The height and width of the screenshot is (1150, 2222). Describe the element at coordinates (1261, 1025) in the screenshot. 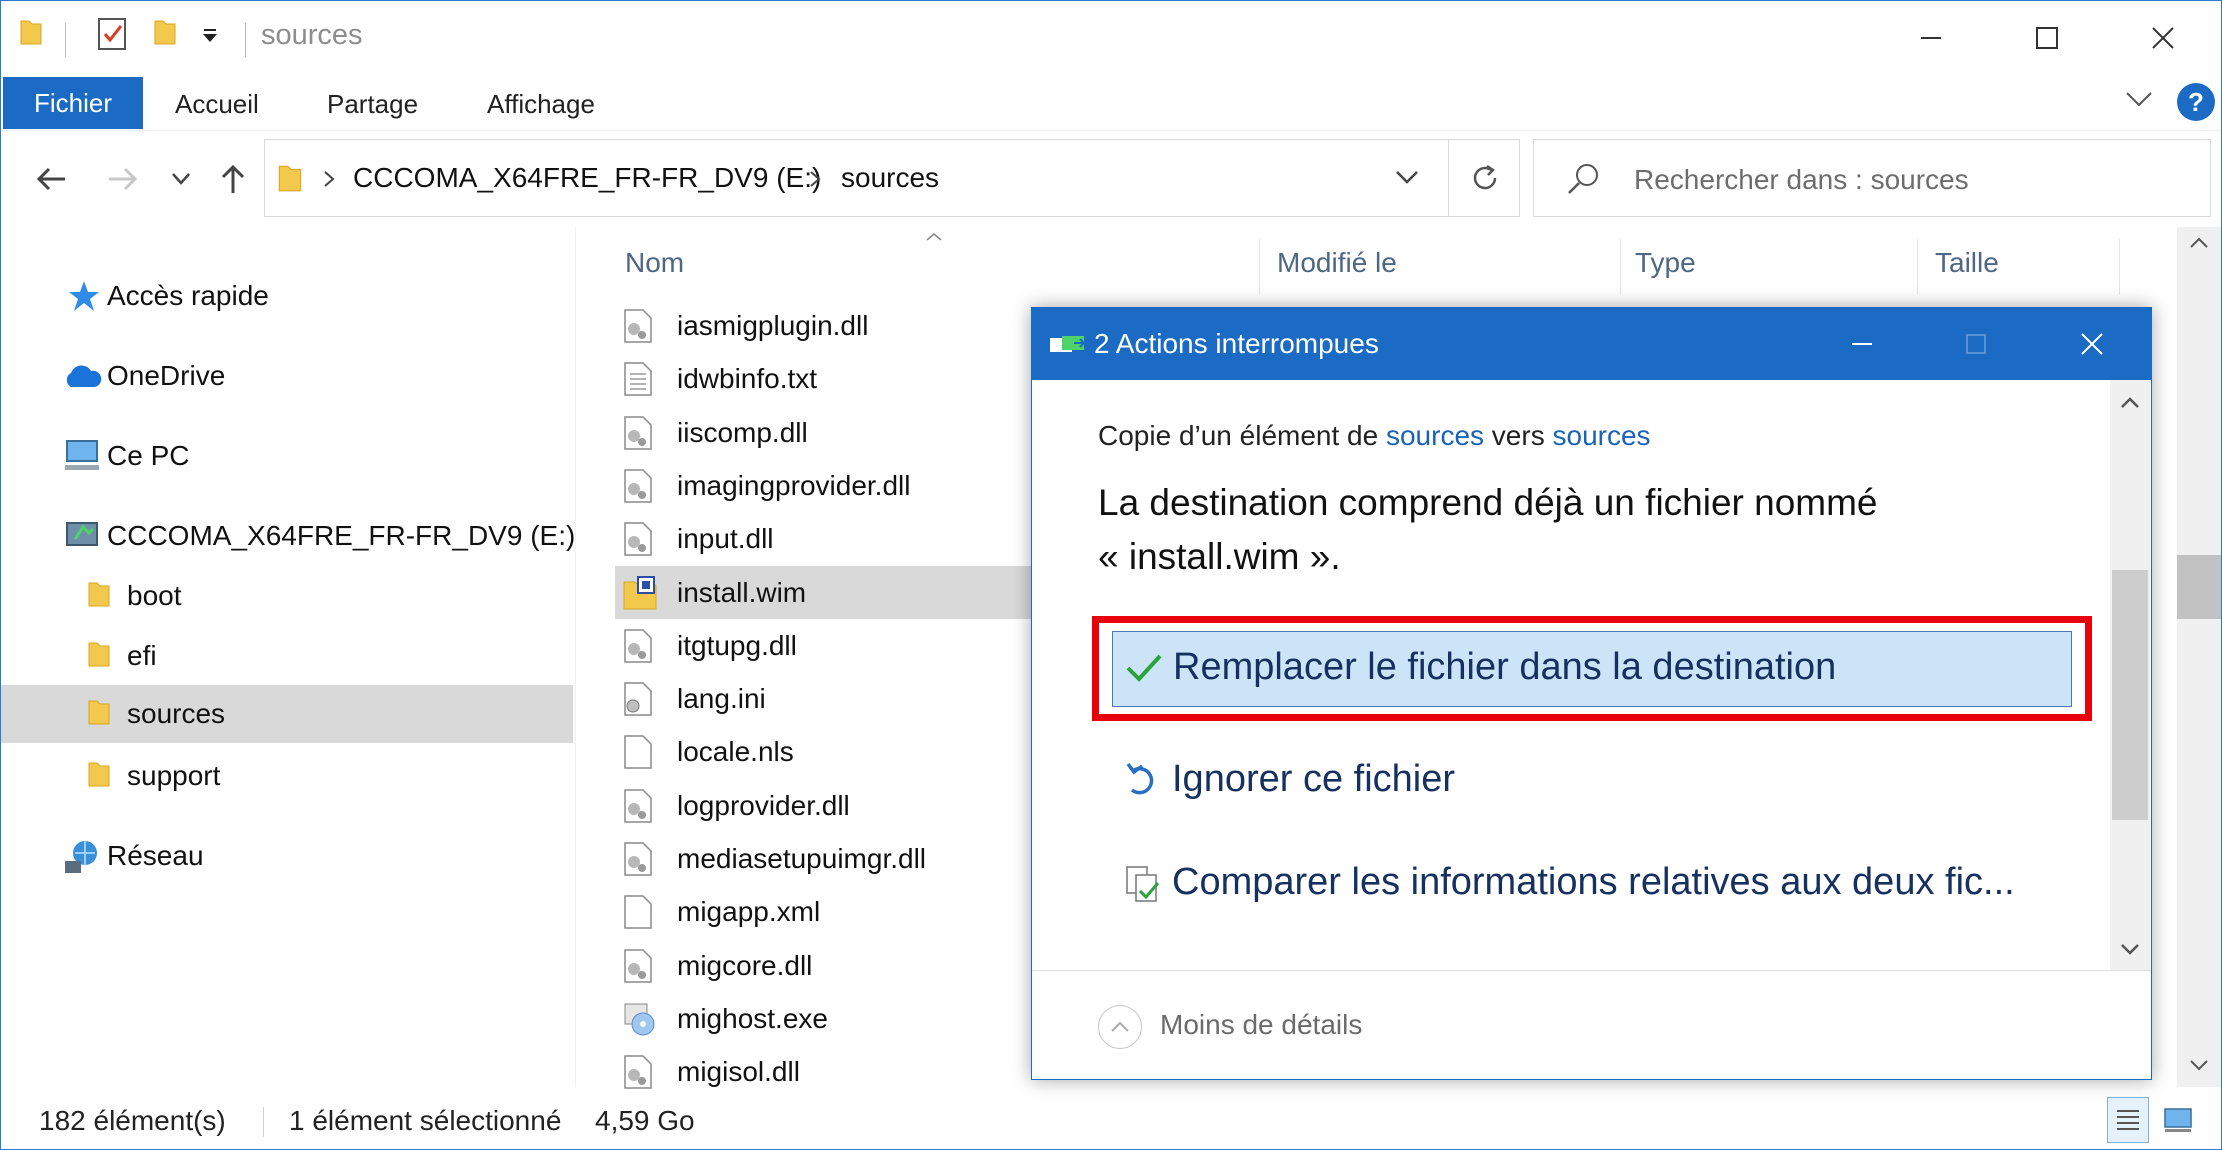

I see `fewer-details-label: Moins de détails` at that location.